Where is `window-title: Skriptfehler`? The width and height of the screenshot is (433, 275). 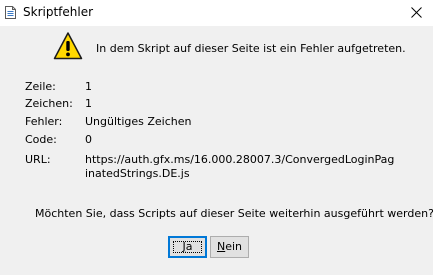
window-title: Skriptfehler is located at coordinates (58, 12).